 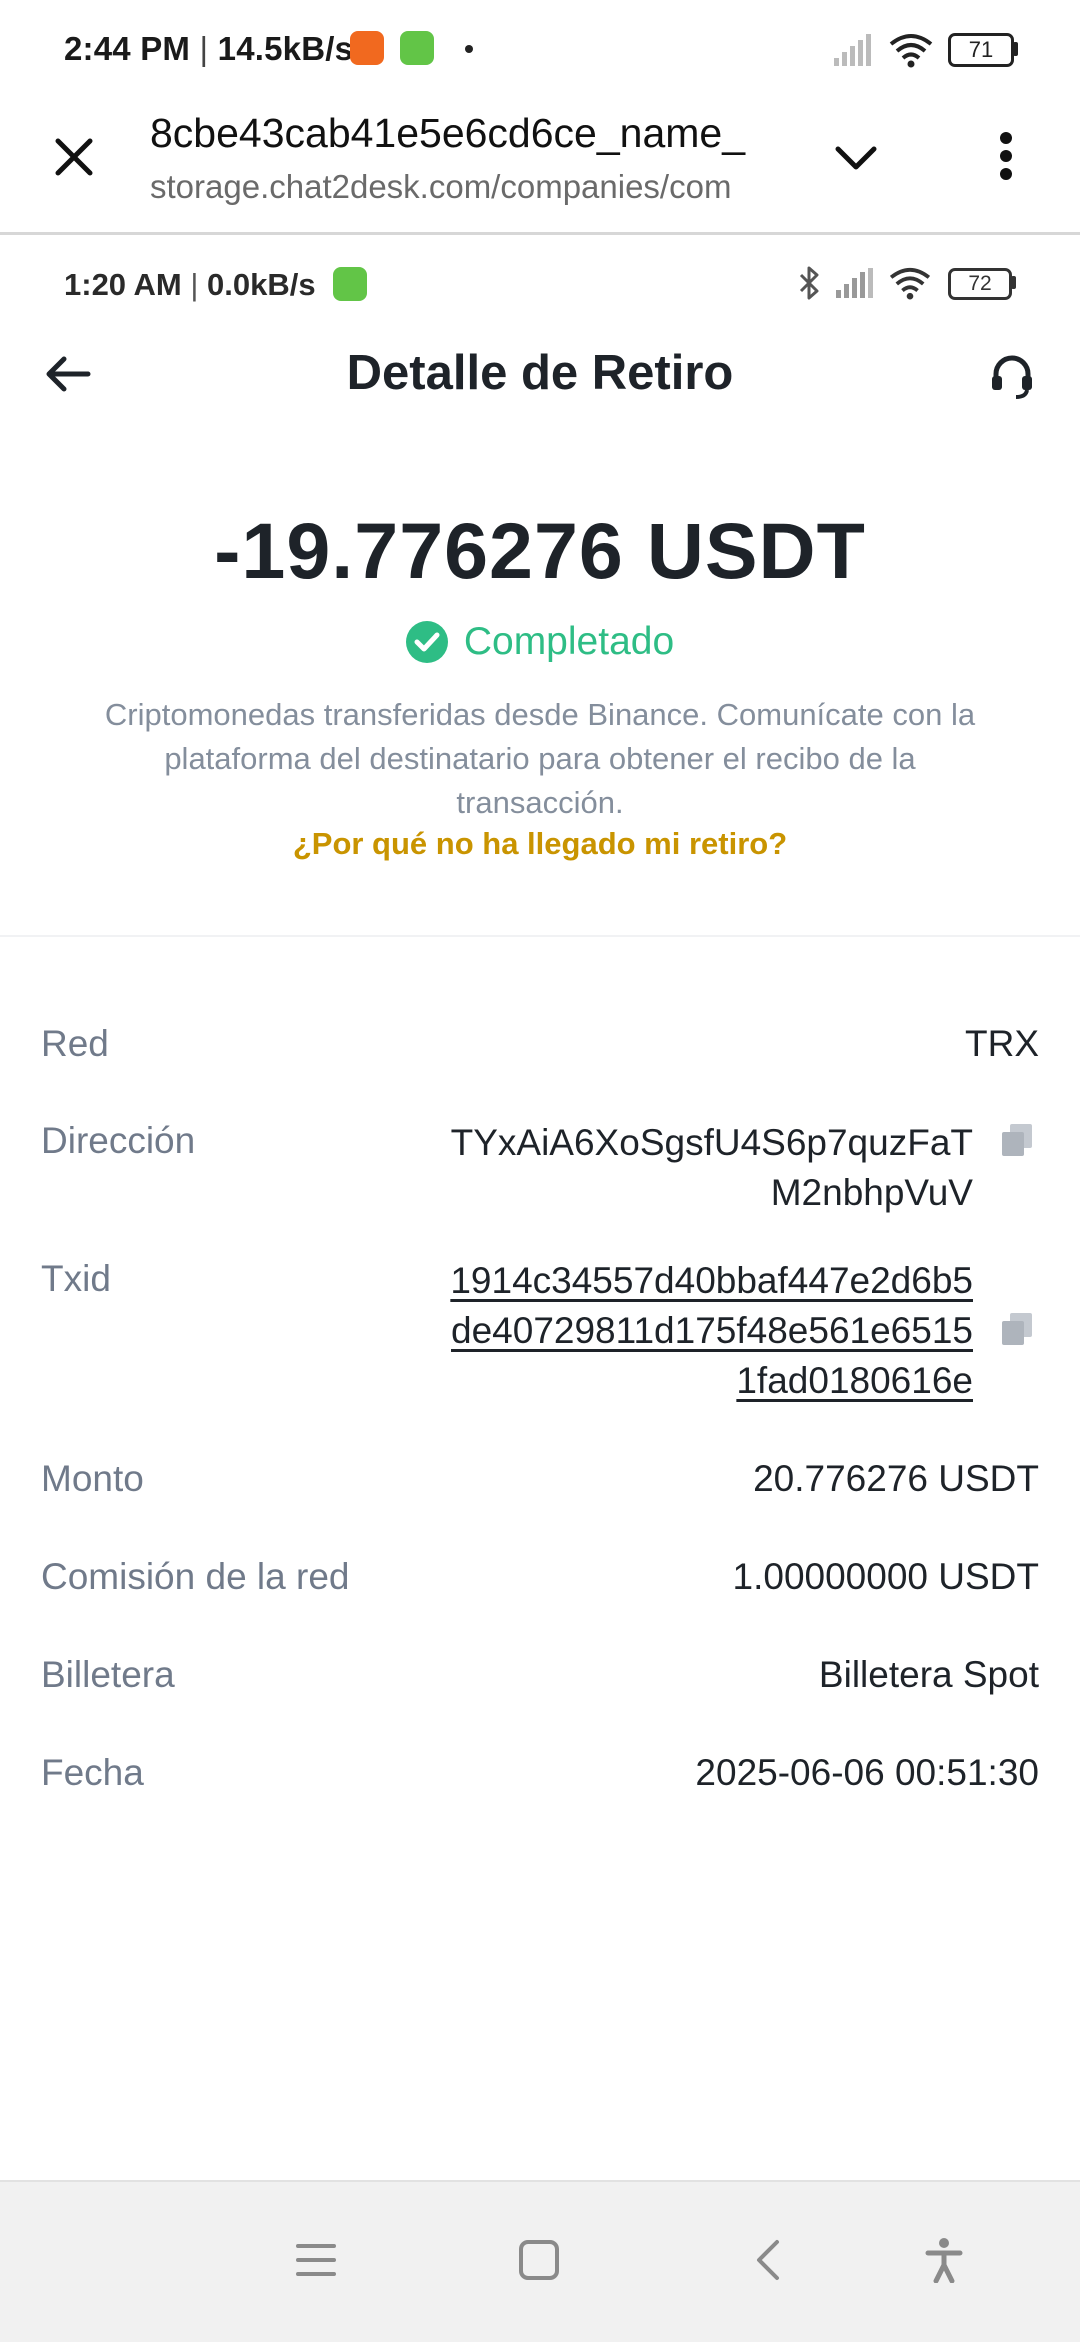 What do you see at coordinates (118, 1140) in the screenshot?
I see `address-label: Dirección` at bounding box center [118, 1140].